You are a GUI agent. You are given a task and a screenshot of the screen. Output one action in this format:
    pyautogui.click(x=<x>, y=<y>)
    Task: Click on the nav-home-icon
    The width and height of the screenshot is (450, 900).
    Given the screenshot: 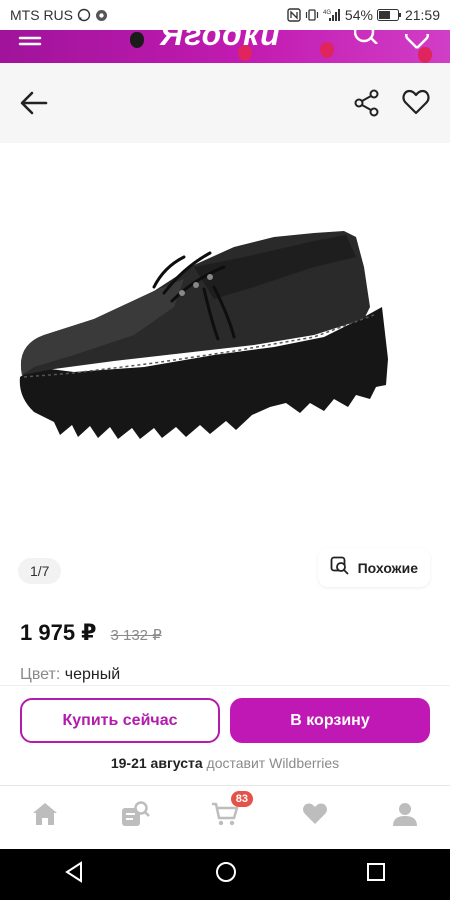 What is the action you would take?
    pyautogui.click(x=226, y=874)
    